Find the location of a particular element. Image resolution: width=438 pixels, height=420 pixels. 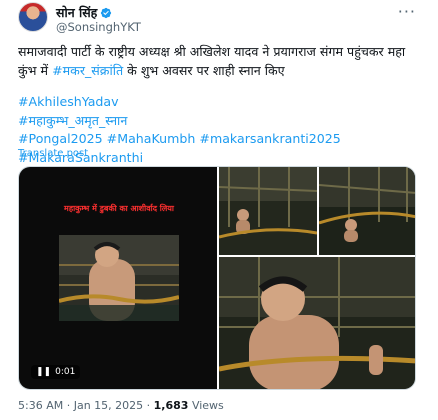

video-thumbnail is located at coordinates (119, 278).